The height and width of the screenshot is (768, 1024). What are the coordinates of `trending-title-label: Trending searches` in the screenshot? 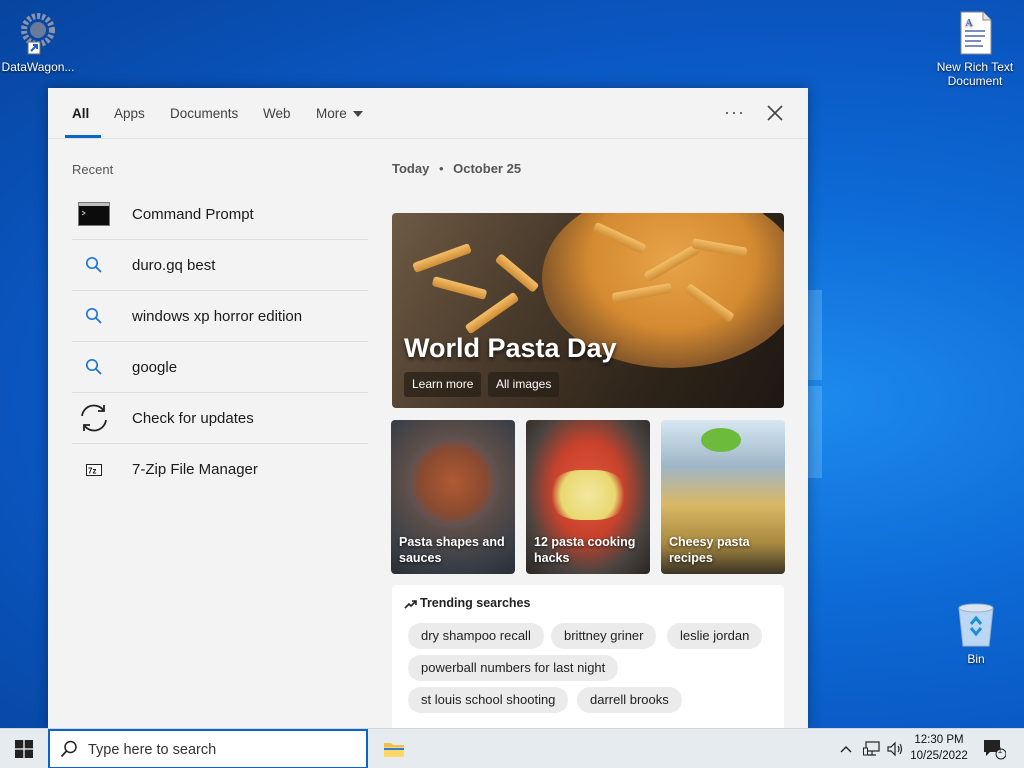 It's located at (475, 603).